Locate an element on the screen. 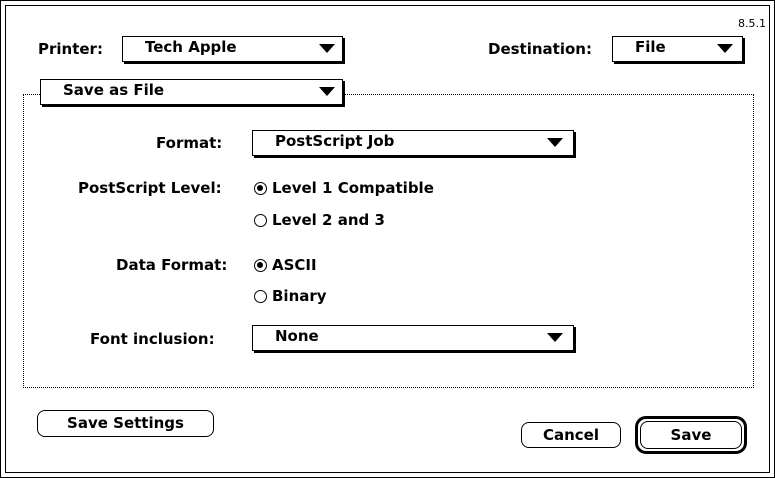 The image size is (775, 478). format-popup-value: PostScript Job is located at coordinates (335, 141).